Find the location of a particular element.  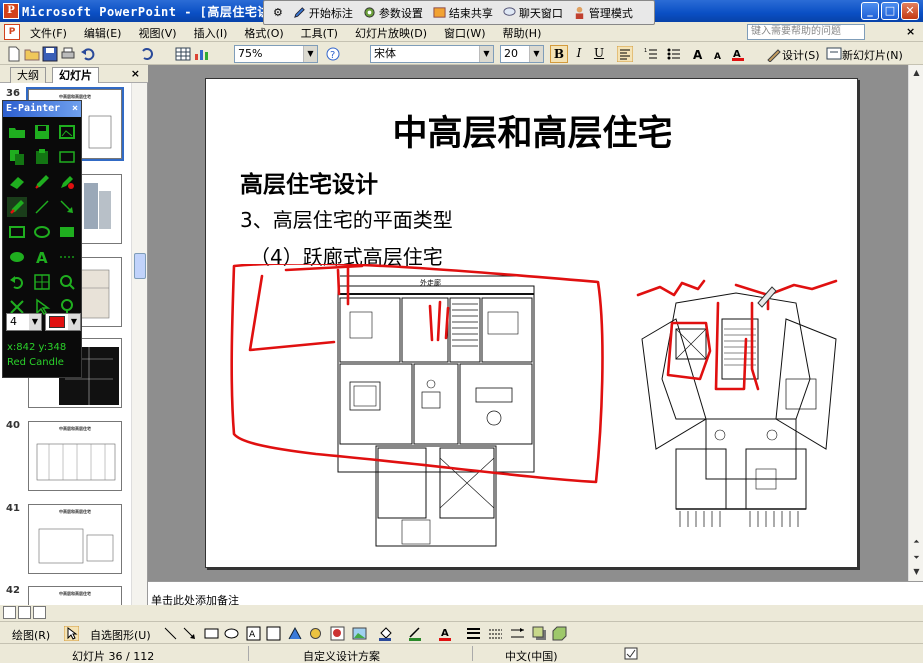

help-icon: ? is located at coordinates (333, 54).